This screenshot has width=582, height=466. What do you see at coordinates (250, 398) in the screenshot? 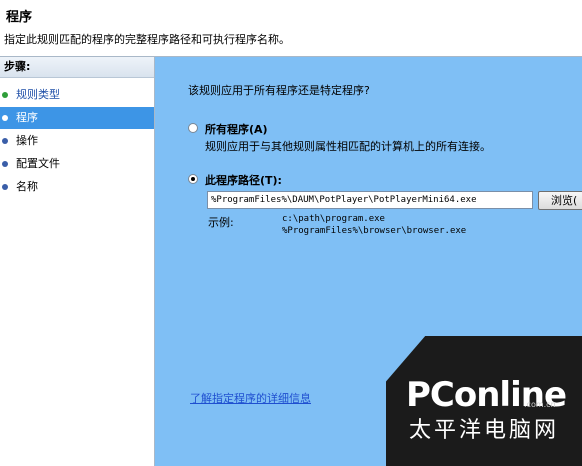
I see `learn-more-link: 了解指定程序的详细信息` at bounding box center [250, 398].